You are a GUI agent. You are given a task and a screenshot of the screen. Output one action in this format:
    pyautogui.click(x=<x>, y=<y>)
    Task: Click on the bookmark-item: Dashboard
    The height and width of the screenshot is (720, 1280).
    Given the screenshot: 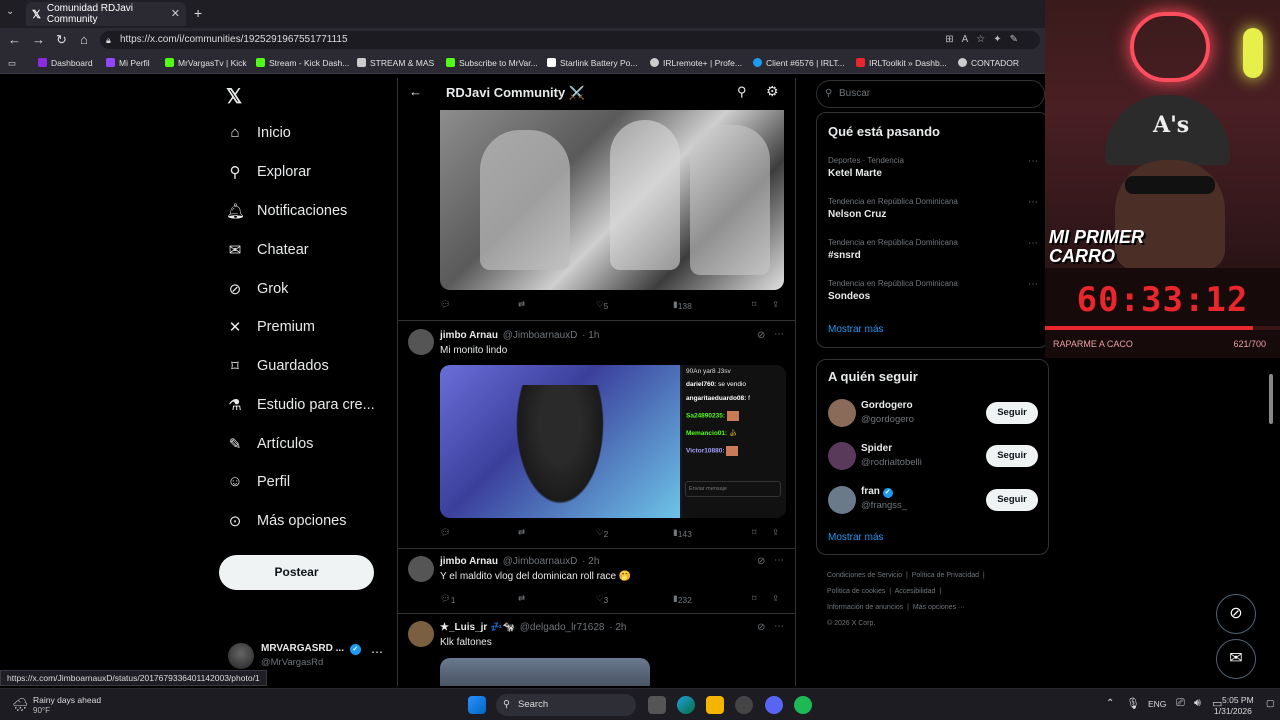 What is the action you would take?
    pyautogui.click(x=65, y=63)
    